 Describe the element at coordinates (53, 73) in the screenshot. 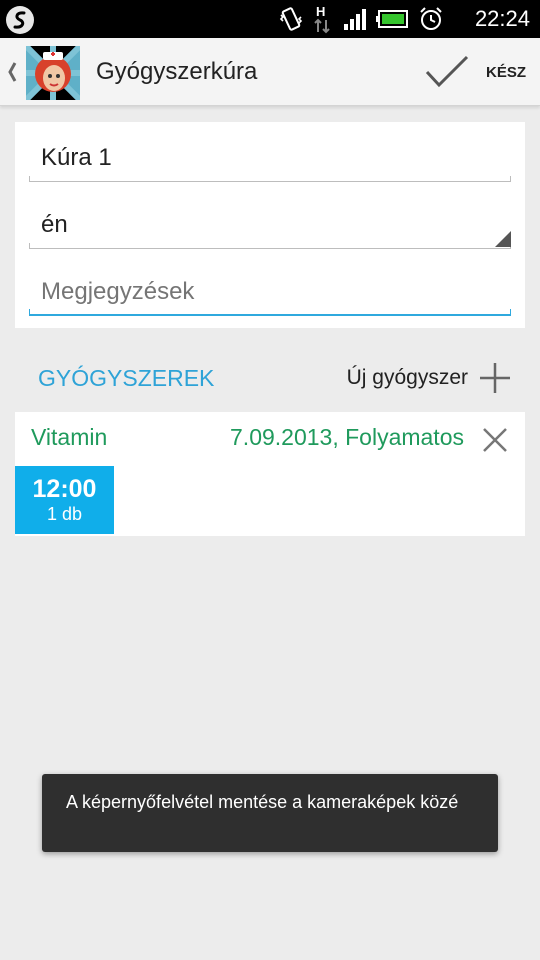

I see `app-avatar-icon` at that location.